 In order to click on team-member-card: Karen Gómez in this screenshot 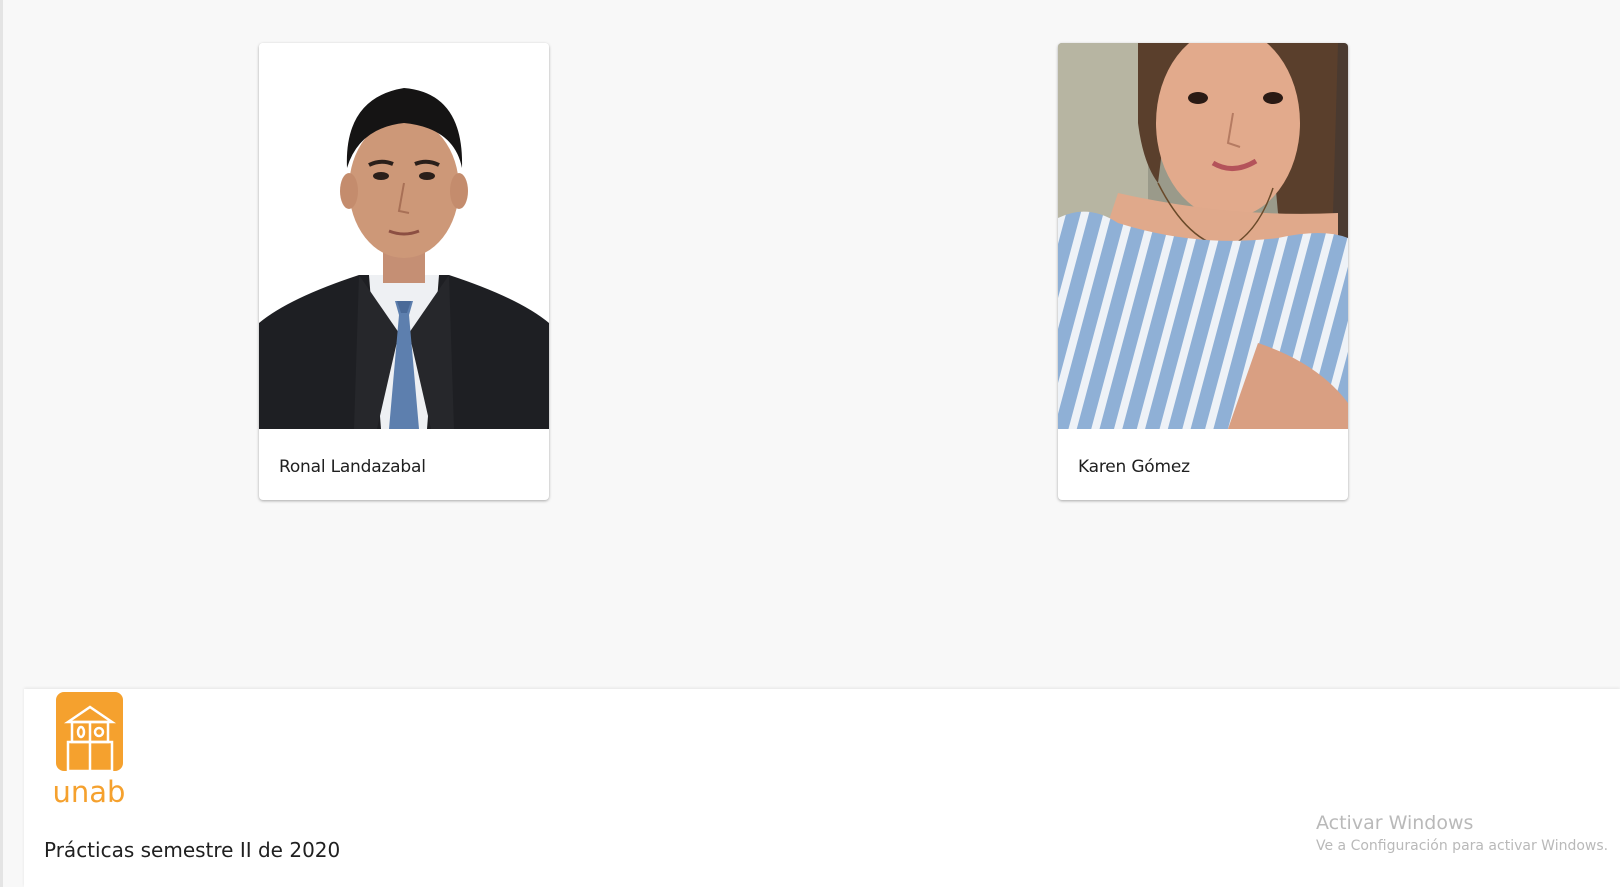, I will do `click(1203, 271)`.